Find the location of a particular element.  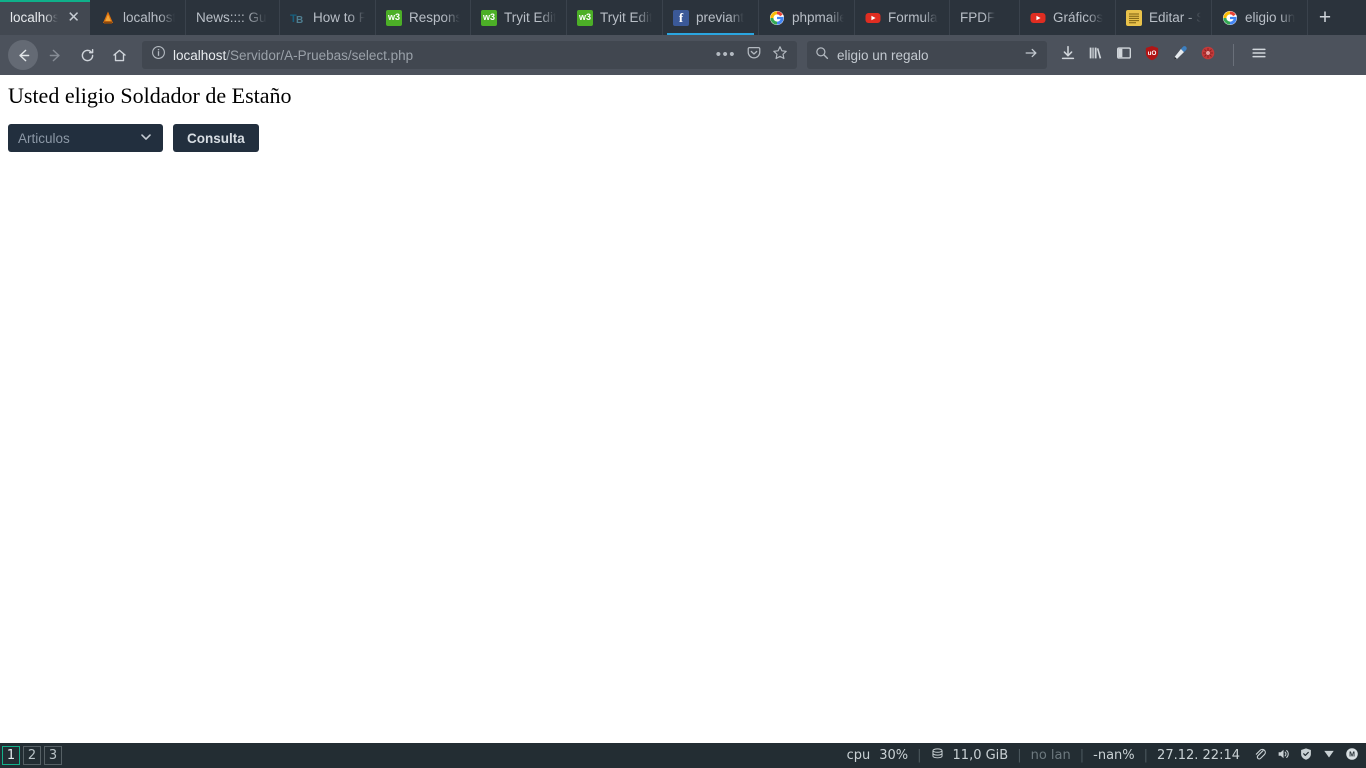

facebook-icon: f is located at coordinates (681, 17).